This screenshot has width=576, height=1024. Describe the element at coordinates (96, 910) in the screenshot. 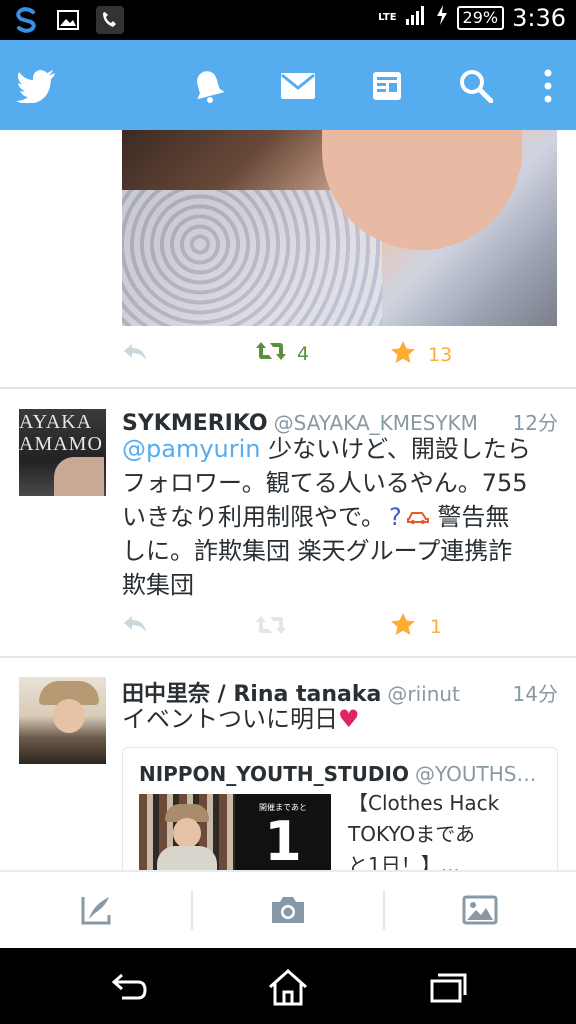

I see `compose-icon` at that location.